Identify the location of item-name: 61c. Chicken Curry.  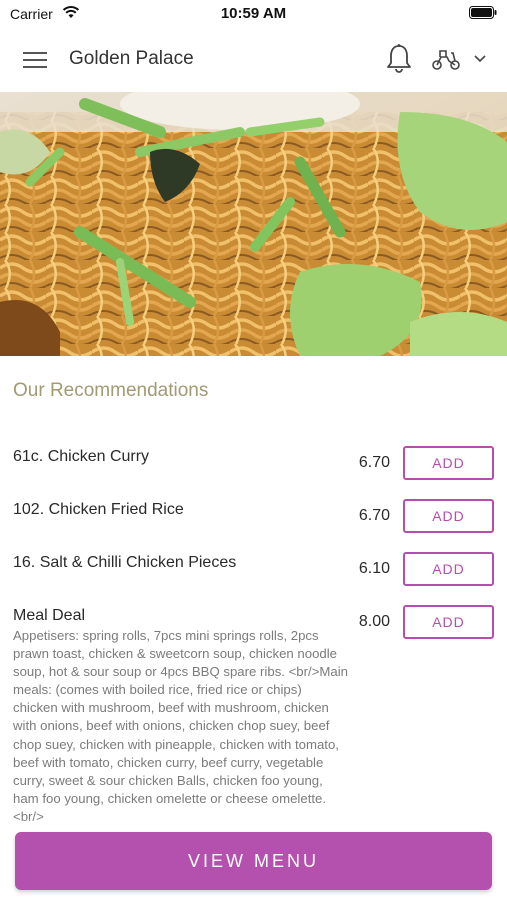
(81, 456).